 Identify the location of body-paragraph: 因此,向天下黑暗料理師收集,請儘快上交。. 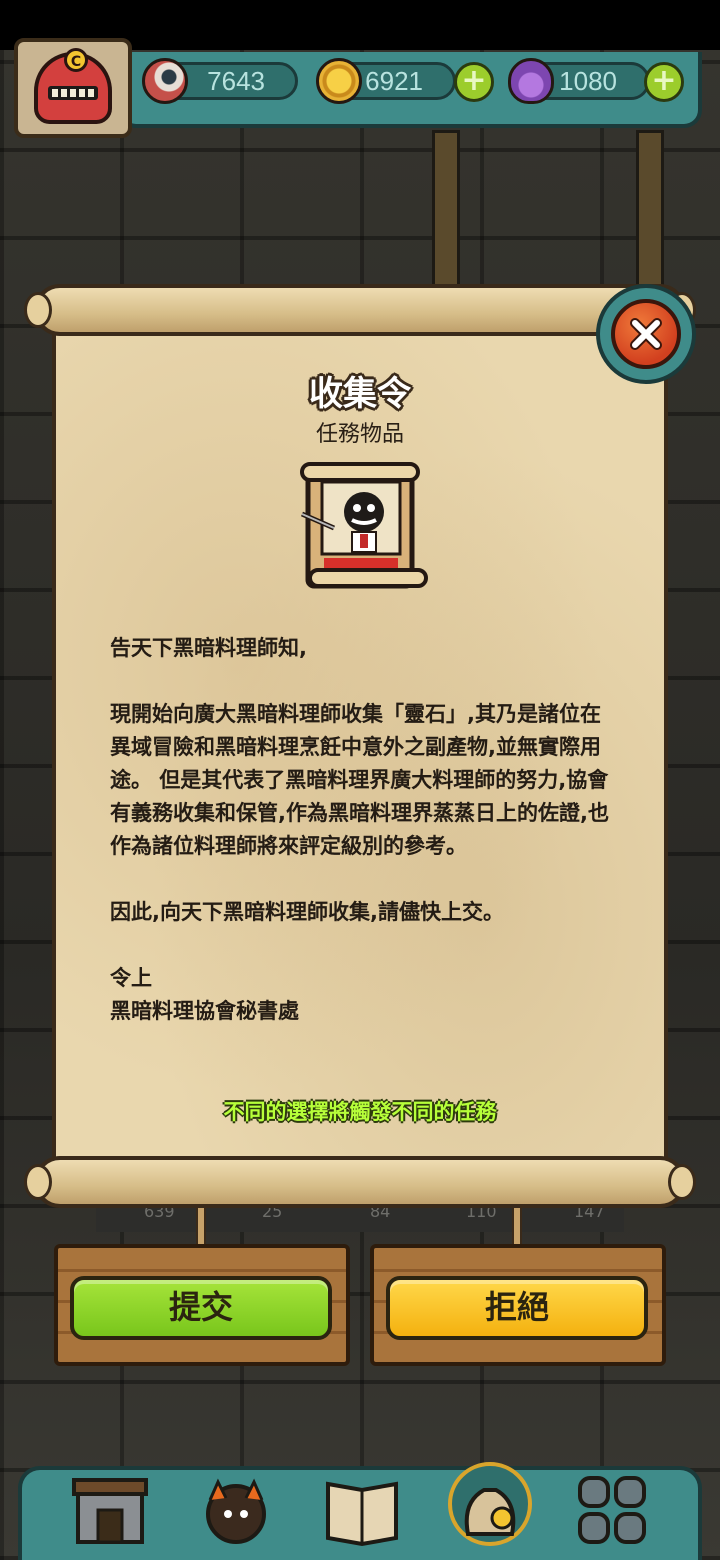
(307, 912).